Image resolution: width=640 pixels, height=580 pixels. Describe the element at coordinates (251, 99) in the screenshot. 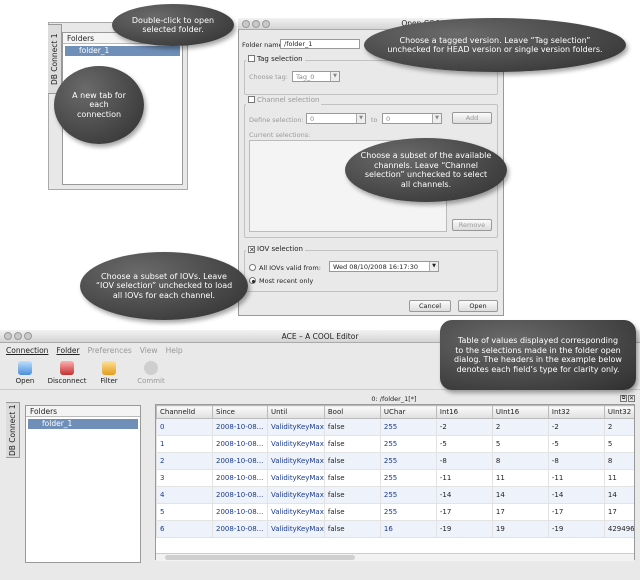

I see `channel-selection-checkbox` at that location.